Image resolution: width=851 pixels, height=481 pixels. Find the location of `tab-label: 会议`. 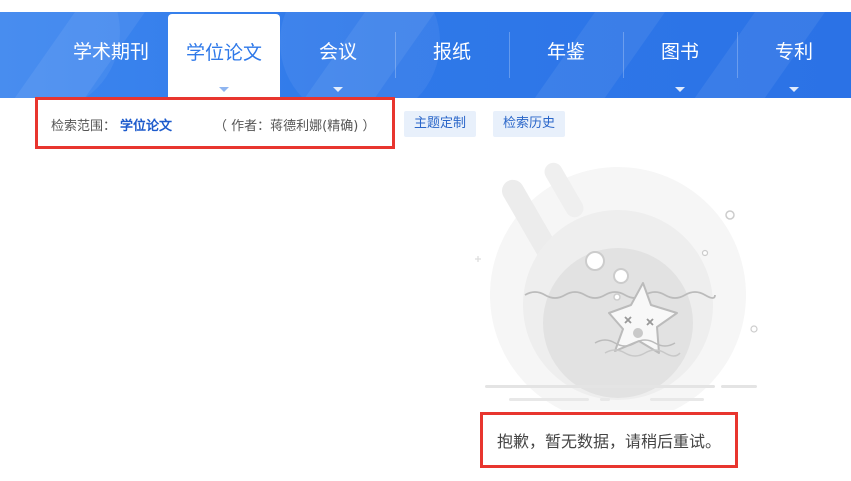

tab-label: 会议 is located at coordinates (337, 51).